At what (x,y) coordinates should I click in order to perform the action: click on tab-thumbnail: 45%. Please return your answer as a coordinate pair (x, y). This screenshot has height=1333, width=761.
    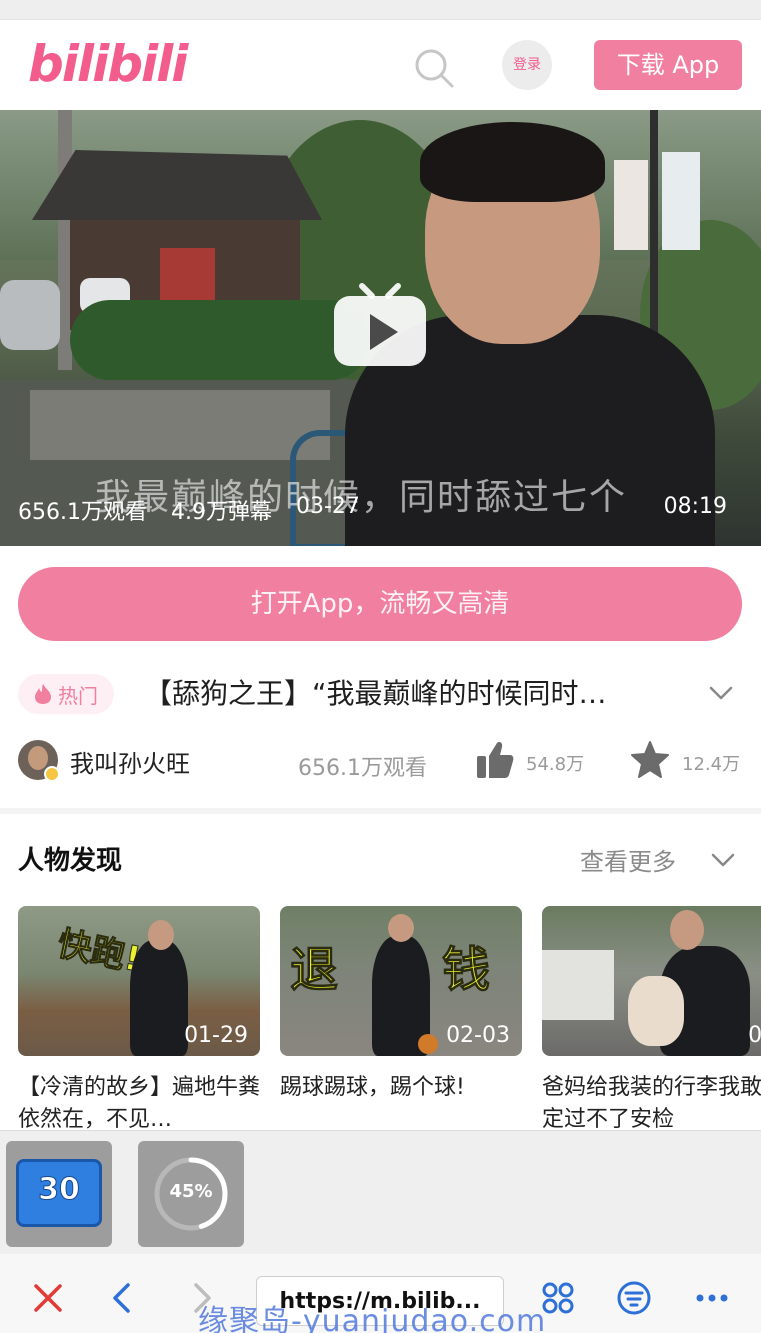
    Looking at the image, I should click on (191, 1194).